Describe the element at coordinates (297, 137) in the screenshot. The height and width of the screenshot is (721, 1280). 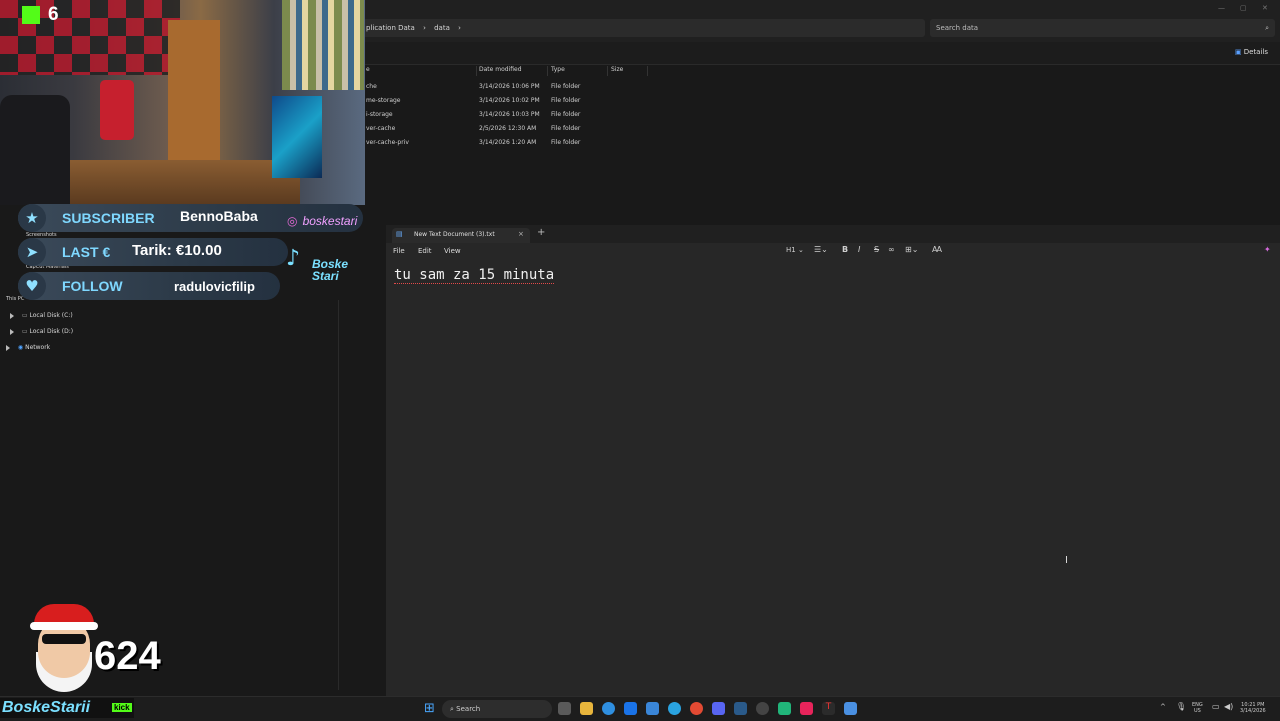
I see `poster` at that location.